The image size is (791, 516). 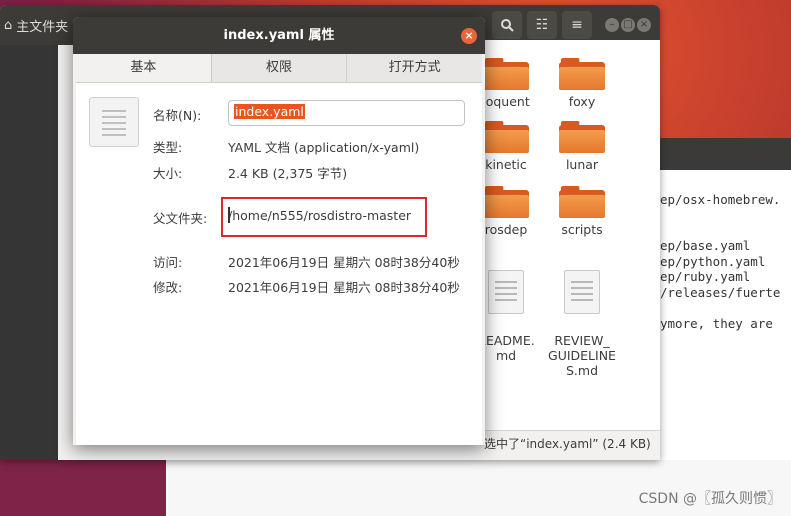 What do you see at coordinates (720, 292) in the screenshot?
I see `terminal-line: /releases/fuerte` at bounding box center [720, 292].